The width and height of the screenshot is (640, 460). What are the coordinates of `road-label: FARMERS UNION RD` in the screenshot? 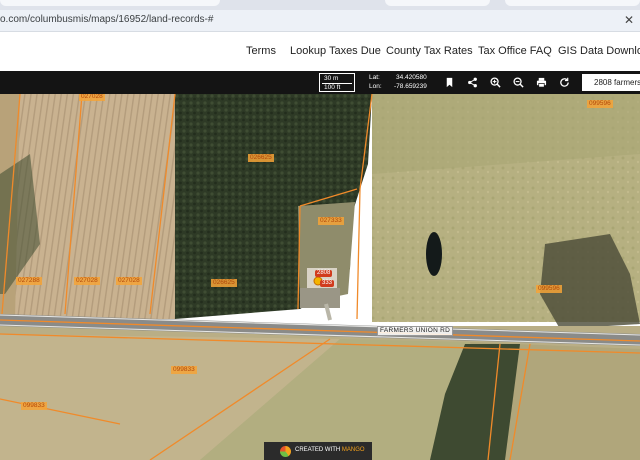 It's located at (415, 331).